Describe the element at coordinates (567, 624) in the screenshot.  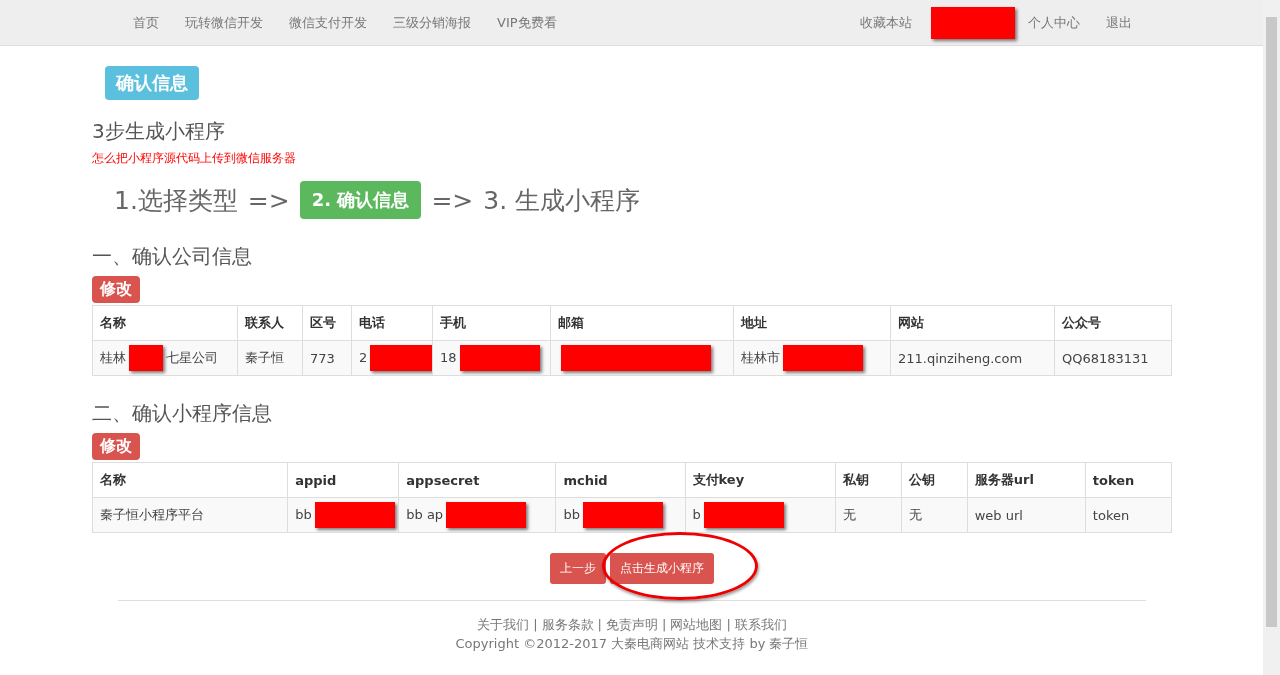
I see `footer-link: 服务条款` at that location.